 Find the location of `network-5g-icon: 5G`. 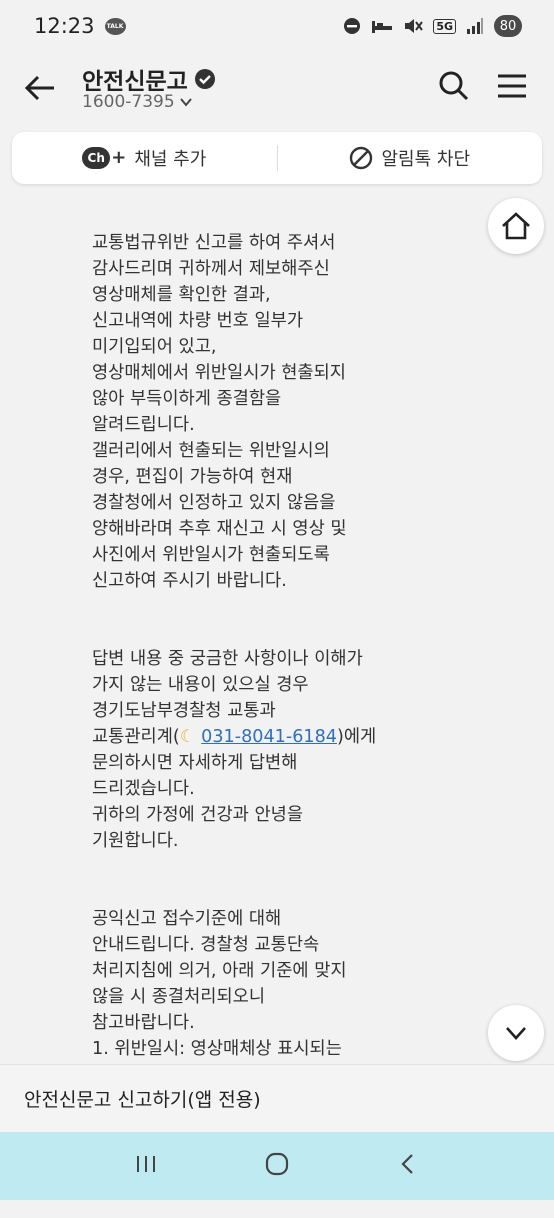

network-5g-icon: 5G is located at coordinates (444, 26).